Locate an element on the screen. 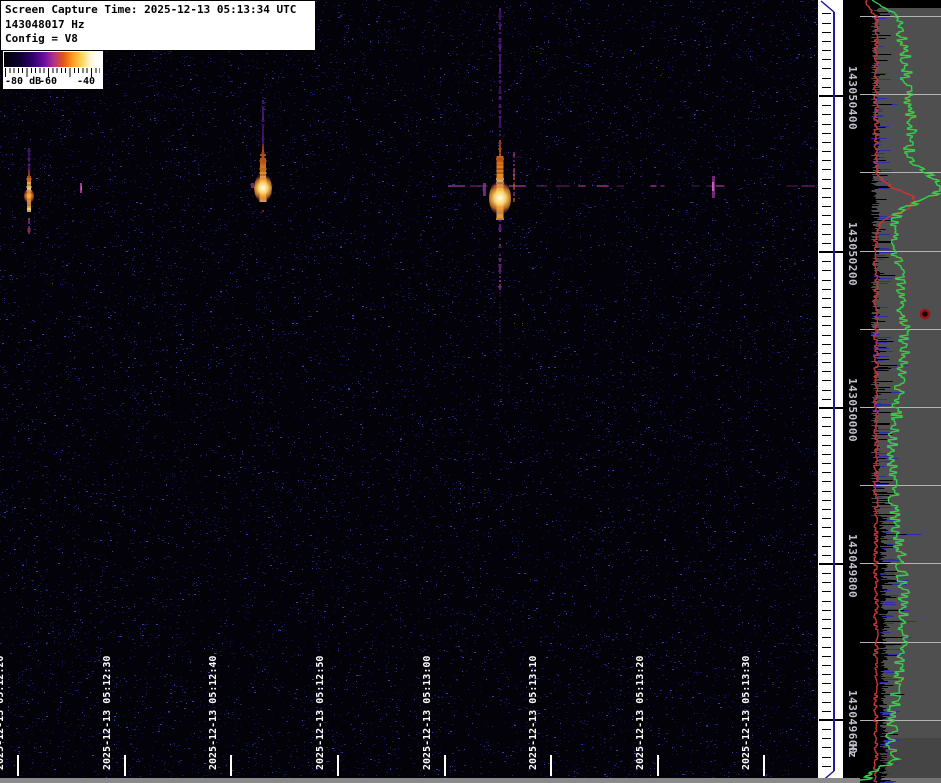  freq-tick-label: 143050200 is located at coordinates (852, 254).